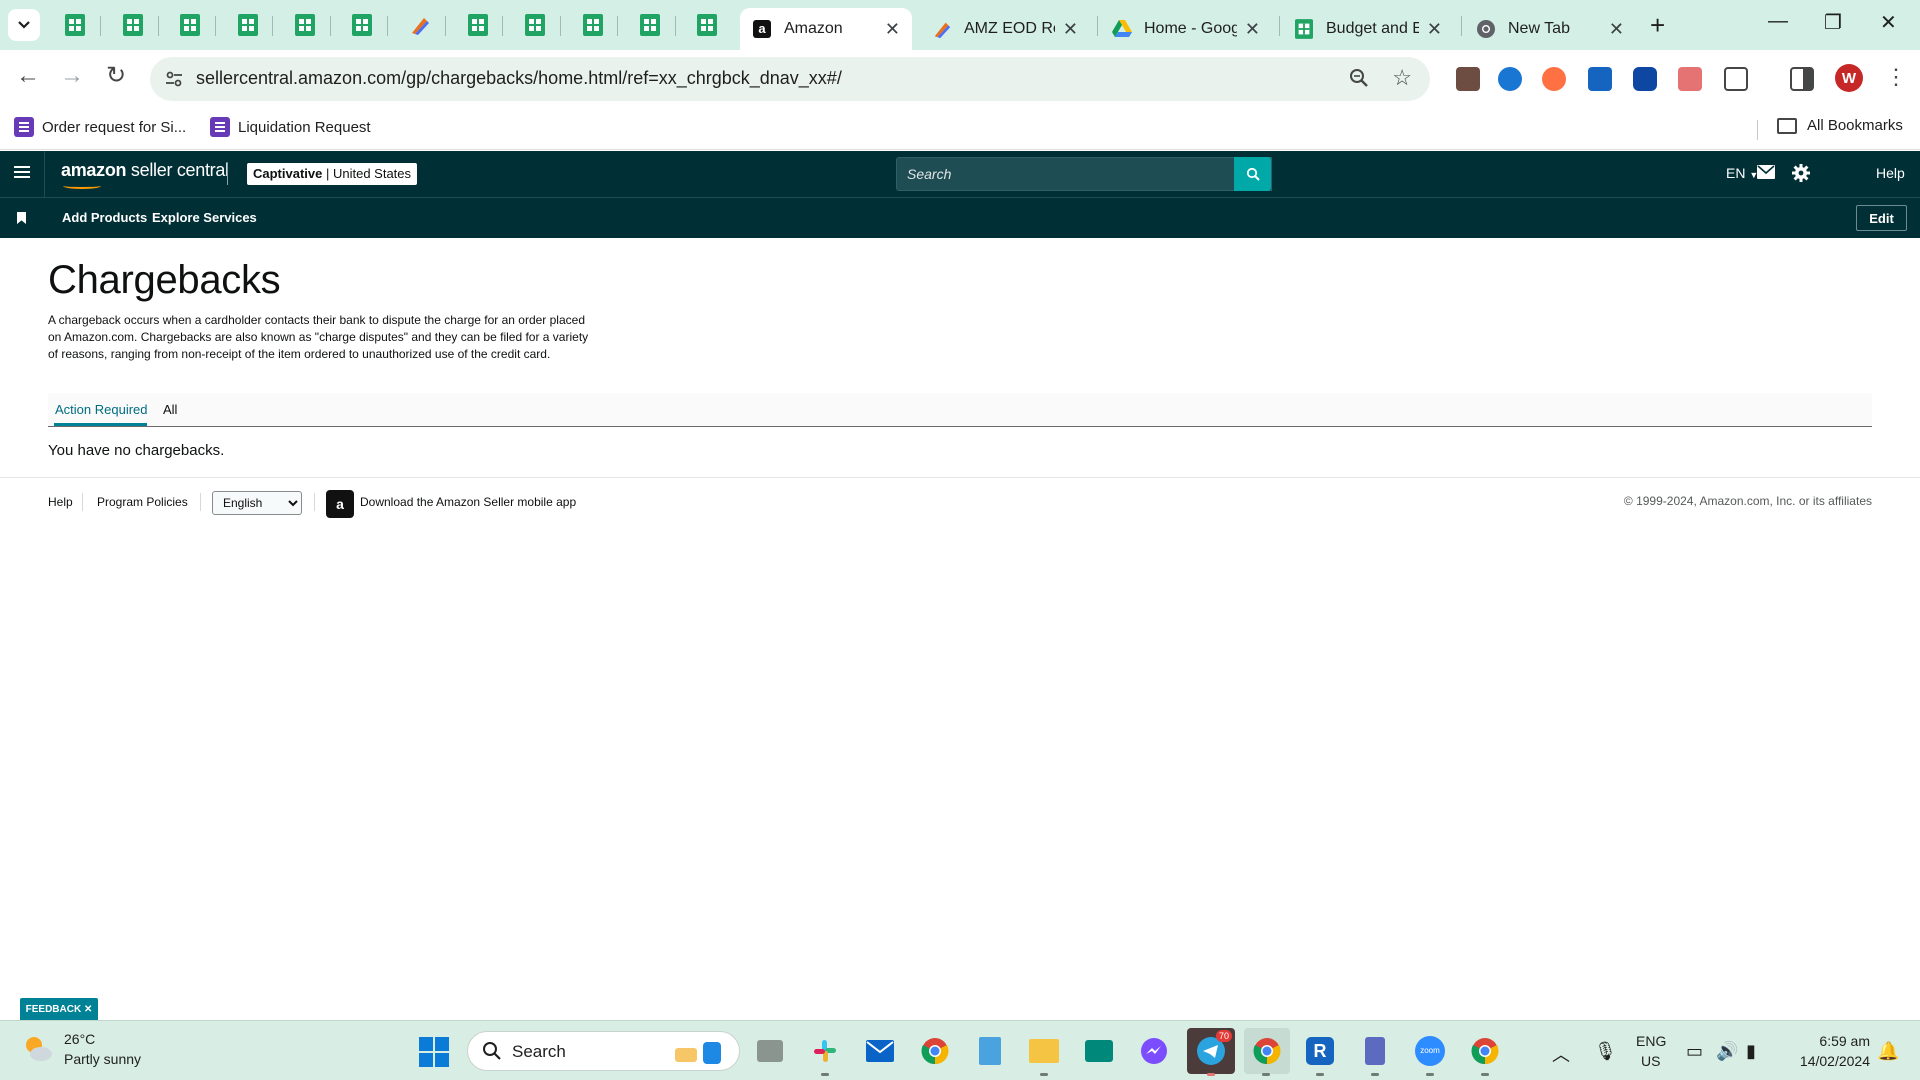  What do you see at coordinates (59, 1009) in the screenshot?
I see `feedback-tab: FEEDBACK ✕` at bounding box center [59, 1009].